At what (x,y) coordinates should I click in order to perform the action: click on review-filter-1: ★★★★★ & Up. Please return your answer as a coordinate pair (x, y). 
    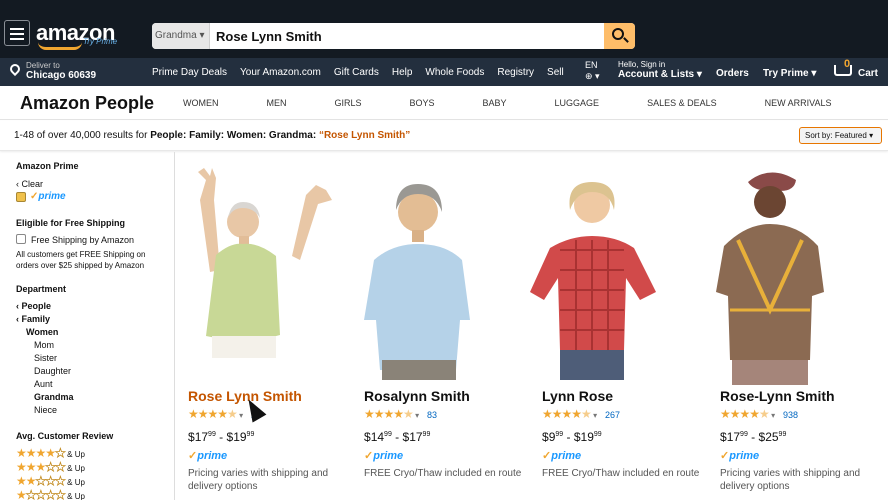
    Looking at the image, I should click on (50, 494).